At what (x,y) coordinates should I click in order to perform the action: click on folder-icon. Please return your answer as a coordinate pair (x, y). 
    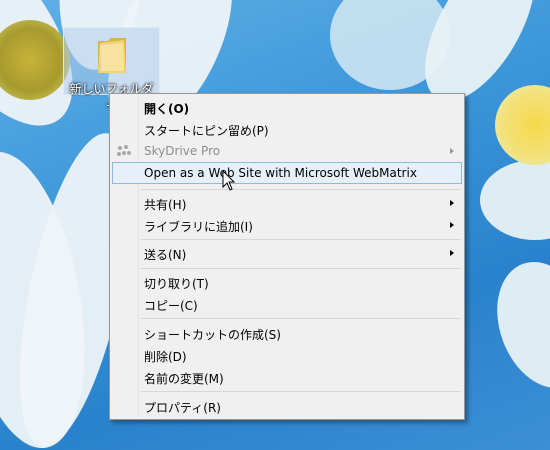
    Looking at the image, I should click on (112, 55).